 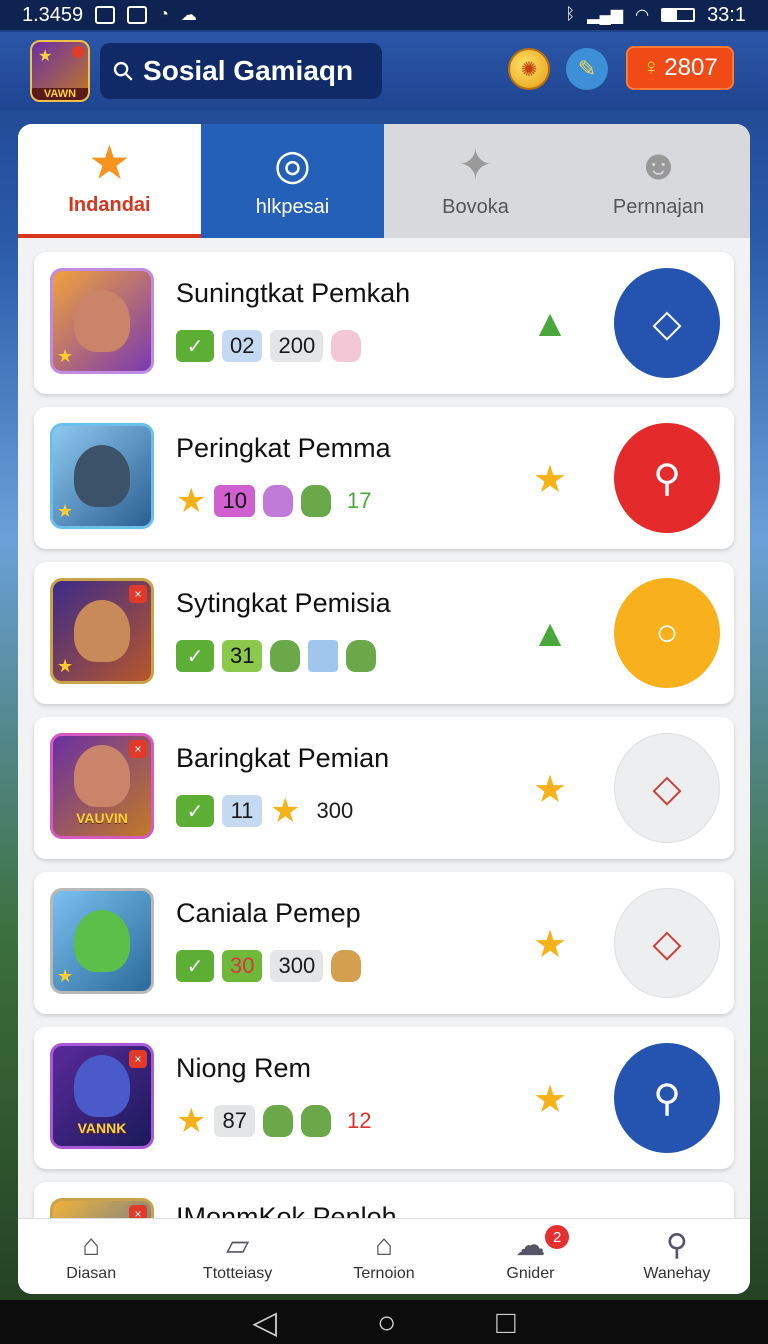 What do you see at coordinates (292, 206) in the screenshot?
I see `tab-label: hlkpesai` at bounding box center [292, 206].